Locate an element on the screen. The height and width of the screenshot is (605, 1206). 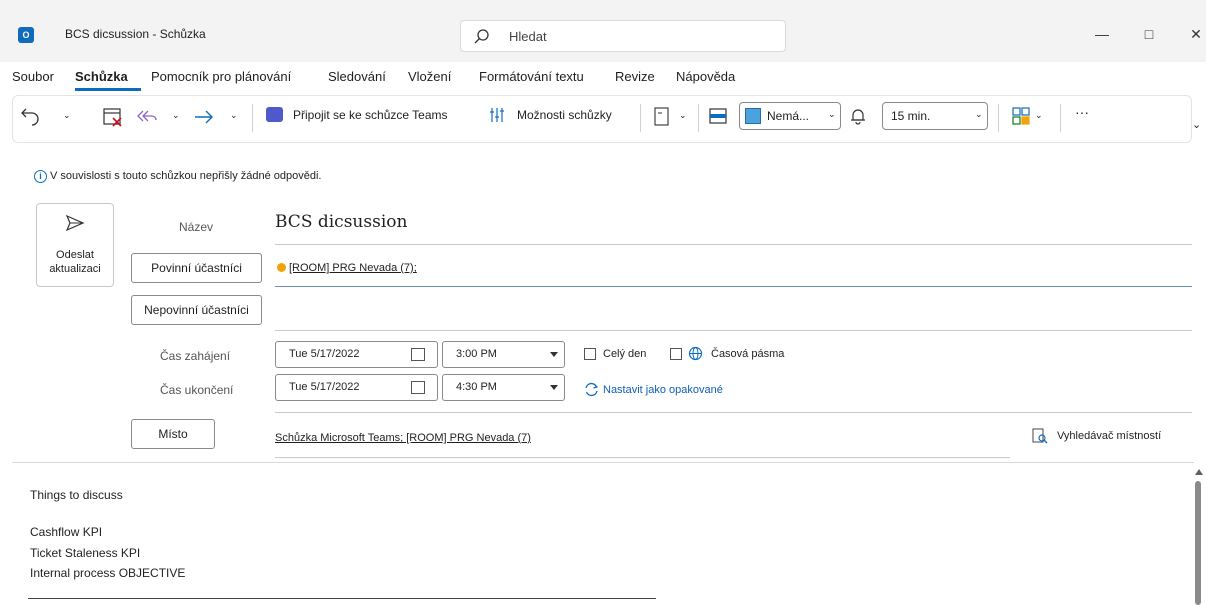
category-combo: Nemá... ⌄ is located at coordinates (790, 116).